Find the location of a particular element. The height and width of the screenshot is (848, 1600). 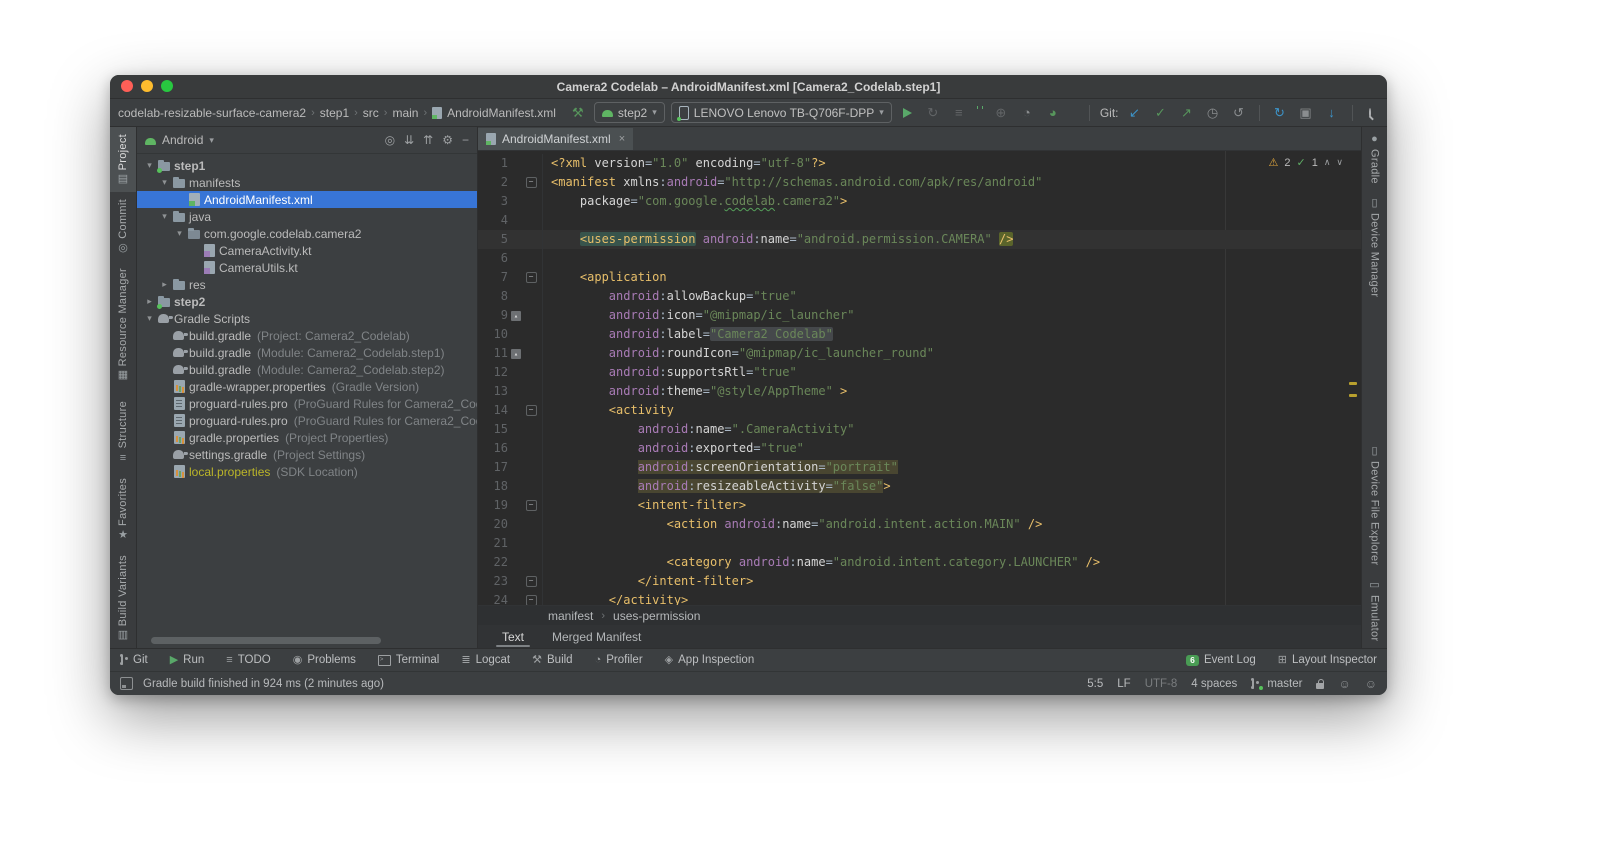

horizontal-scrollbar is located at coordinates (266, 640).